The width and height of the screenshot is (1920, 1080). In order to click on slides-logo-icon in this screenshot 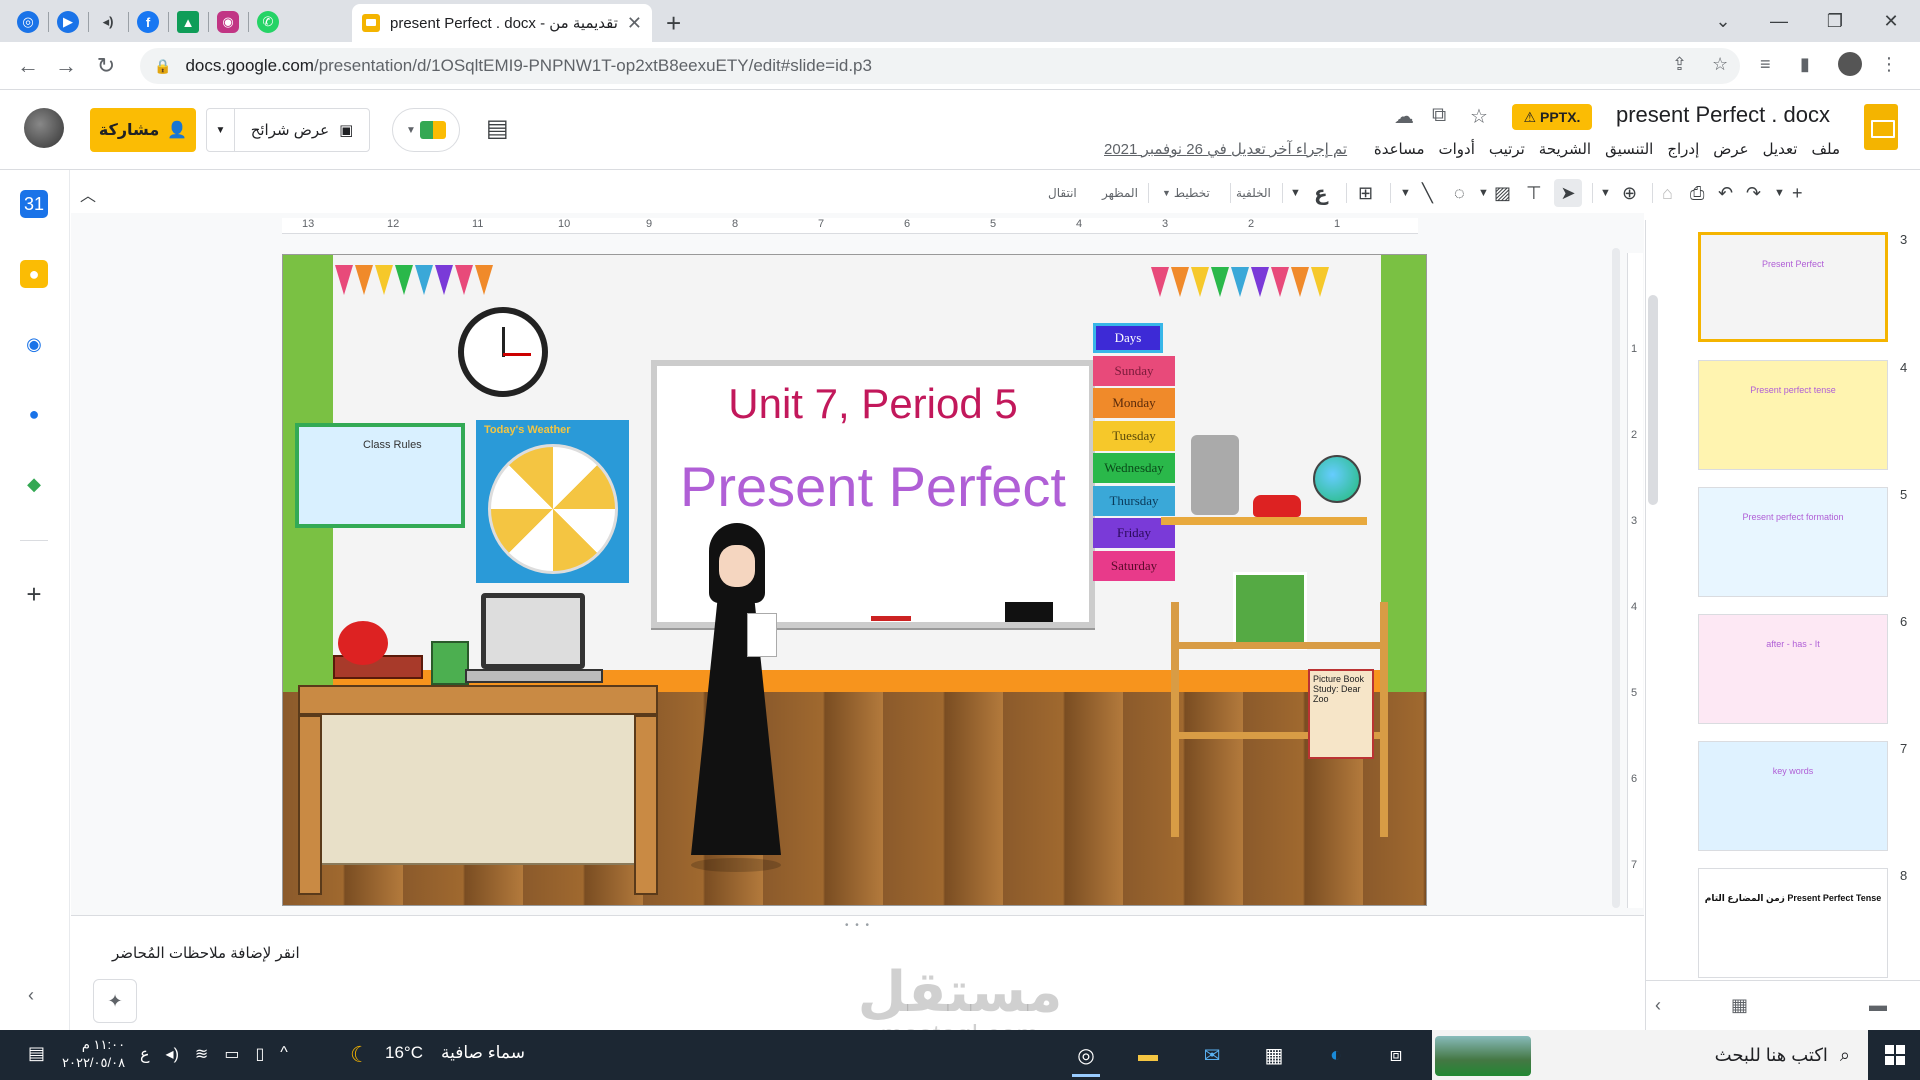, I will do `click(1881, 127)`.